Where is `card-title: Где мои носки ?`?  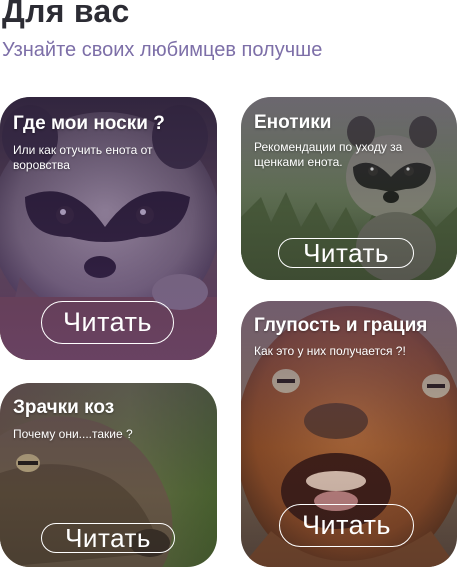
card-title: Где мои носки ? is located at coordinates (89, 123).